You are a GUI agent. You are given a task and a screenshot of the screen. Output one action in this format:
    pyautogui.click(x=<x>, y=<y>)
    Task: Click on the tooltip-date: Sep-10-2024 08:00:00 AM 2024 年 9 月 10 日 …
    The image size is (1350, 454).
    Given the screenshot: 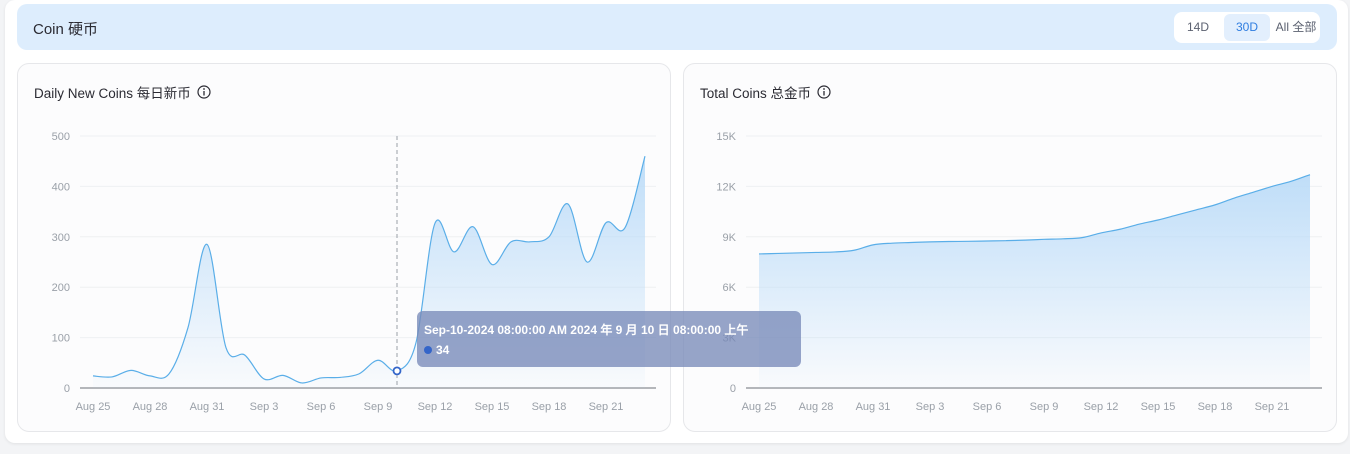 What is the action you would take?
    pyautogui.click(x=586, y=330)
    